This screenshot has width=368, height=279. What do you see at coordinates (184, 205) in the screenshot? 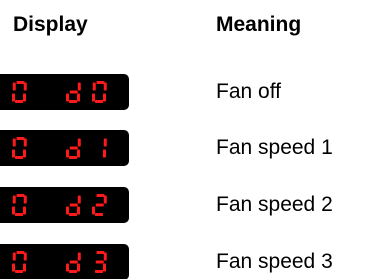
I see `table-row: Fan speed 2` at bounding box center [184, 205].